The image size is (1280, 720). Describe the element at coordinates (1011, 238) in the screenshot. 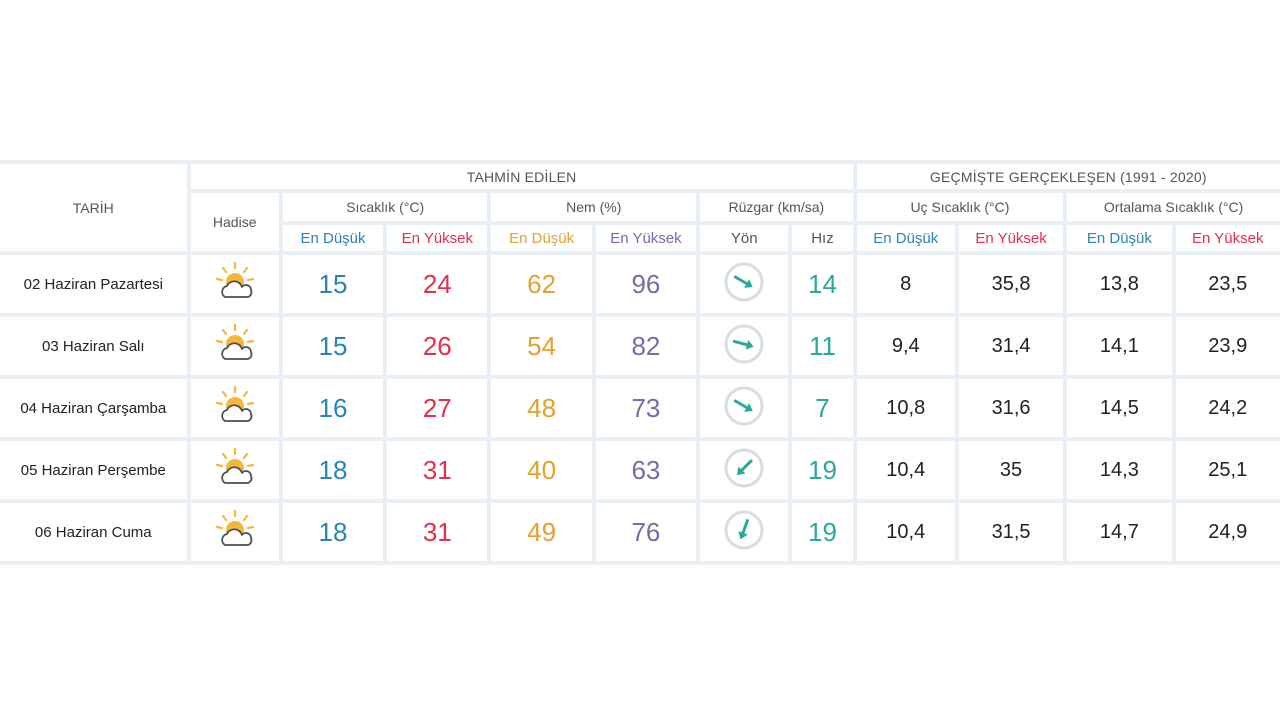

I see `subheader-extreme-max: En Yüksek` at that location.